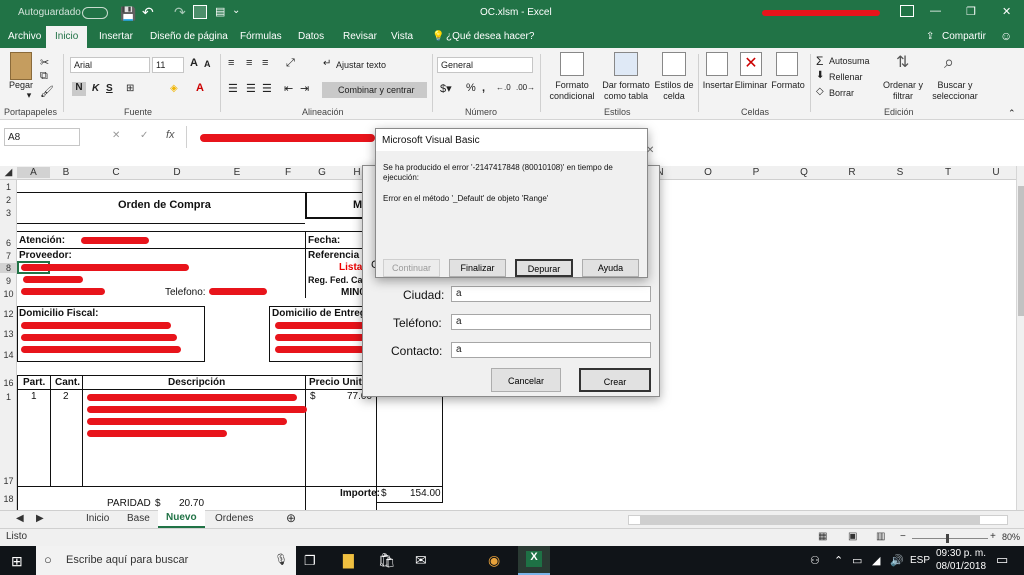  Describe the element at coordinates (903, 536) in the screenshot. I see `zoom-out-icon: −` at that location.